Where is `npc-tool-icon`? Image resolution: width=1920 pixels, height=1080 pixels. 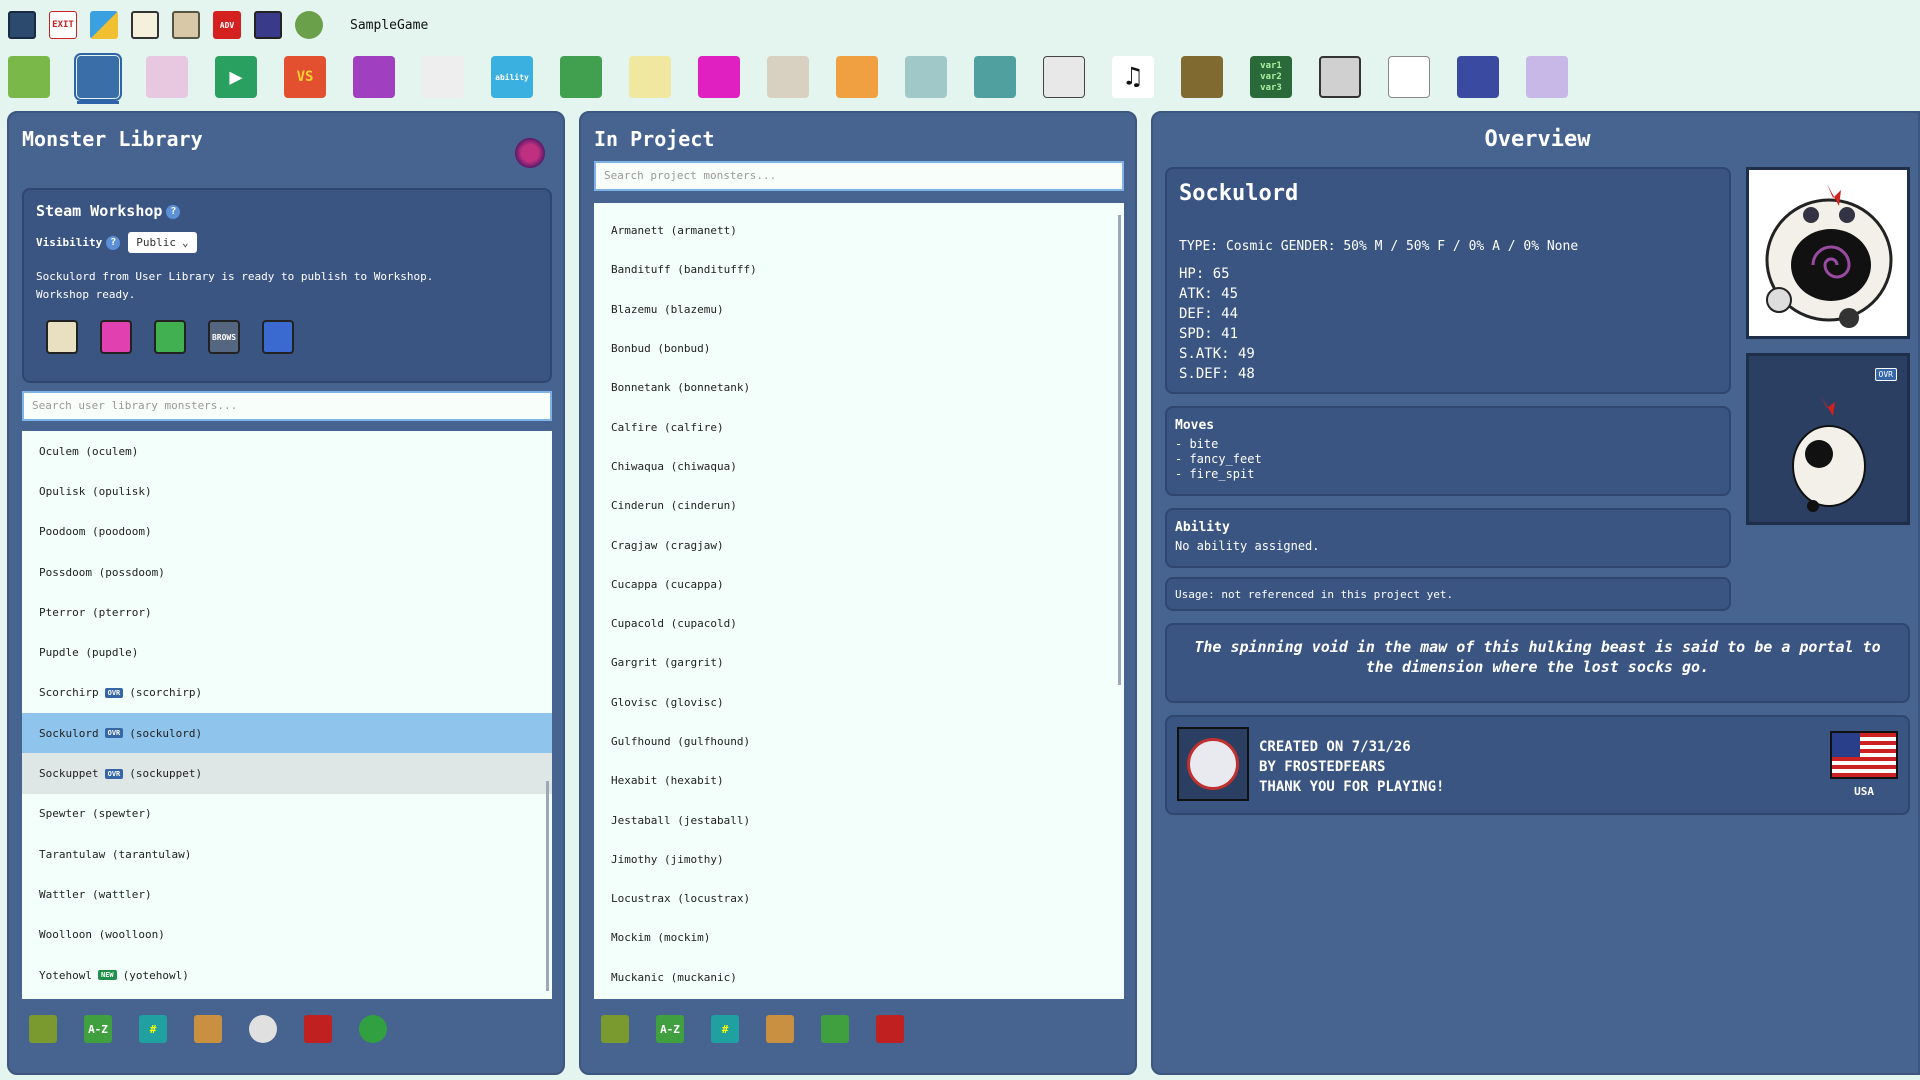 npc-tool-icon is located at coordinates (788, 77).